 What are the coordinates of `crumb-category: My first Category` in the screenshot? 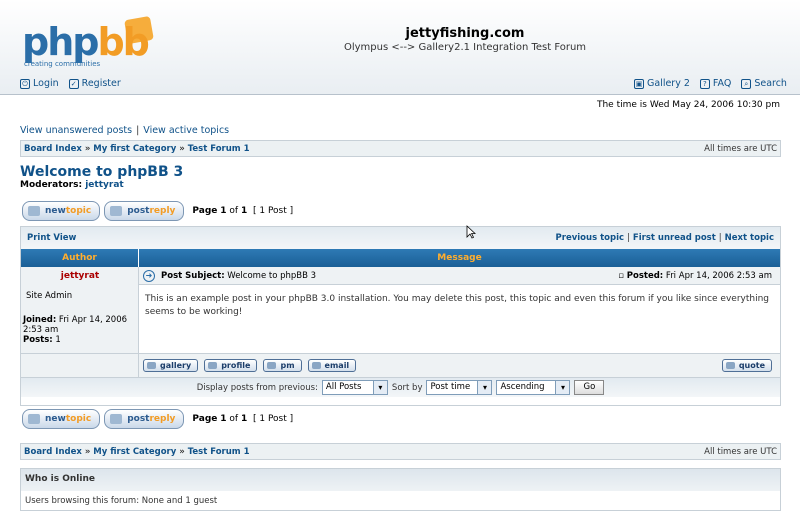 It's located at (134, 149).